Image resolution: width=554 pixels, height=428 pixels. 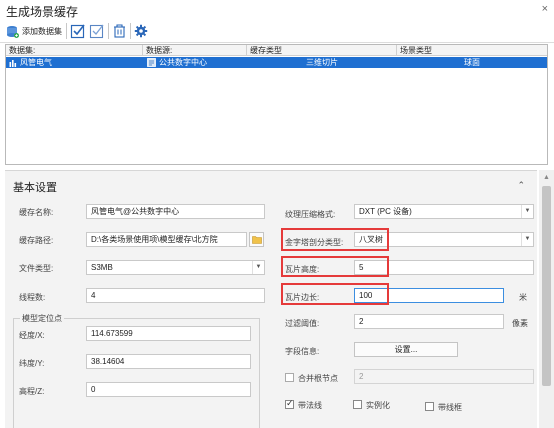 What do you see at coordinates (429, 406) in the screenshot?
I see `with-wireframe-checkbox` at bounding box center [429, 406].